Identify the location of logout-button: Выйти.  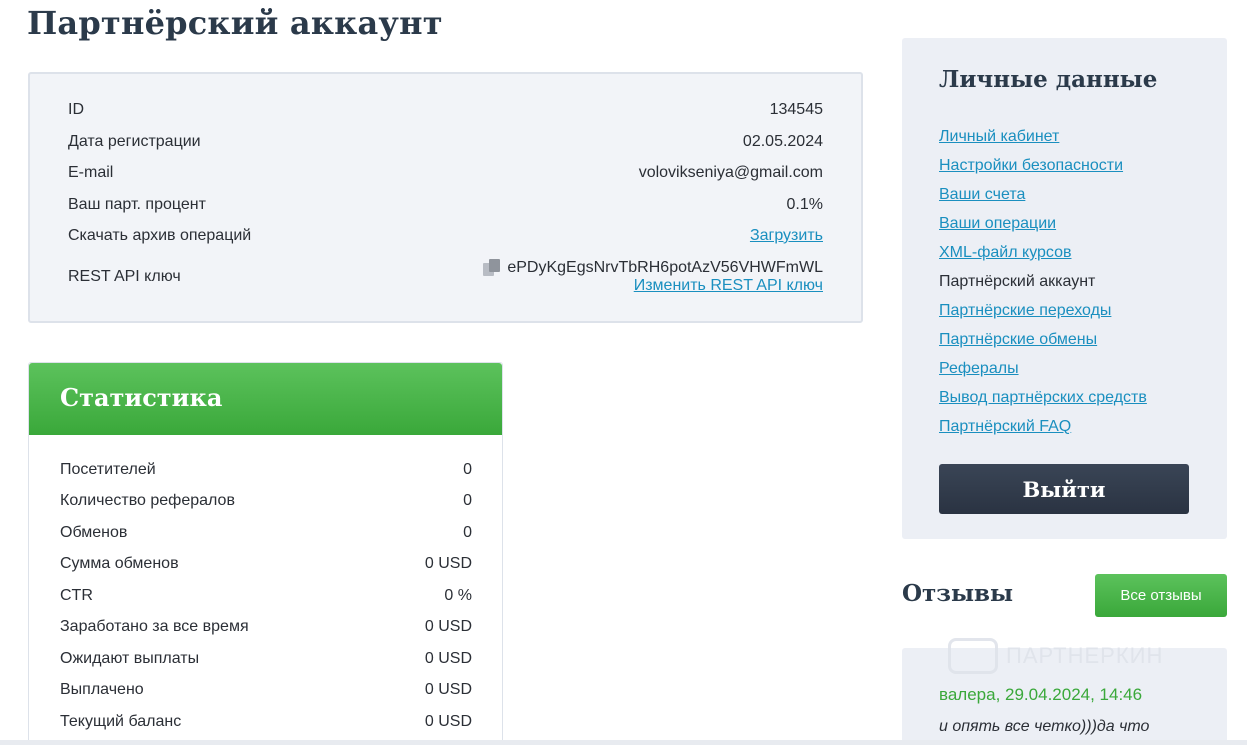
(1064, 489).